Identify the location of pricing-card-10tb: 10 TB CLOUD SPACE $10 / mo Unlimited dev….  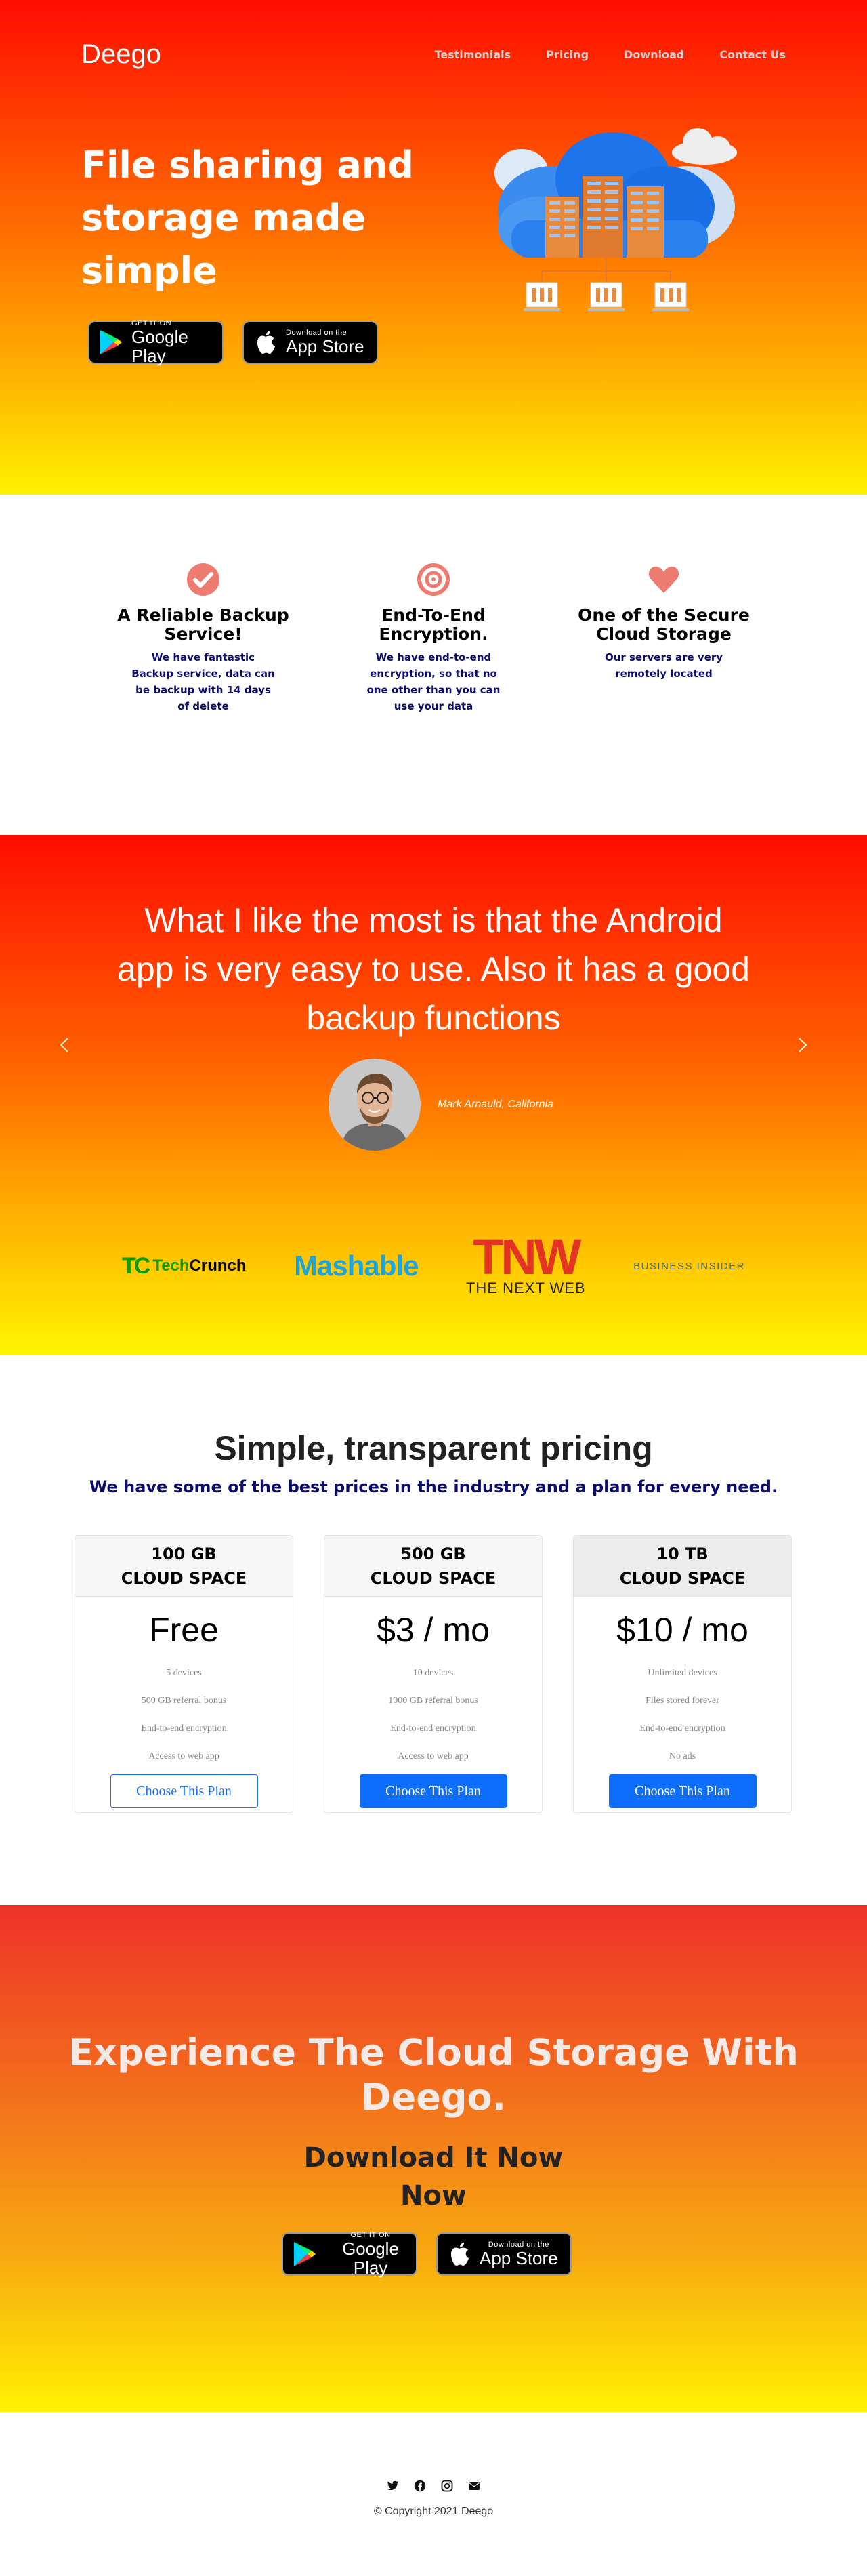
(682, 1674).